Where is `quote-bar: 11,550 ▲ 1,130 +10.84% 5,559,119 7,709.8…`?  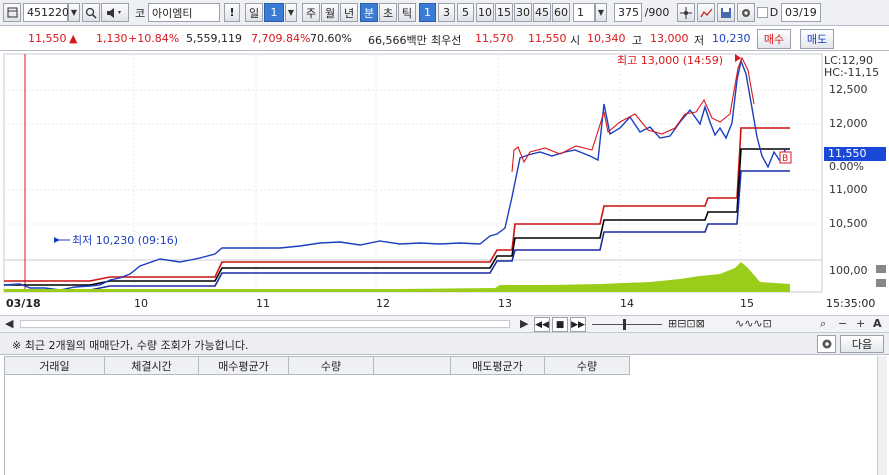 quote-bar: 11,550 ▲ 1,130 +10.84% 5,559,119 7,709.8… is located at coordinates (444, 39).